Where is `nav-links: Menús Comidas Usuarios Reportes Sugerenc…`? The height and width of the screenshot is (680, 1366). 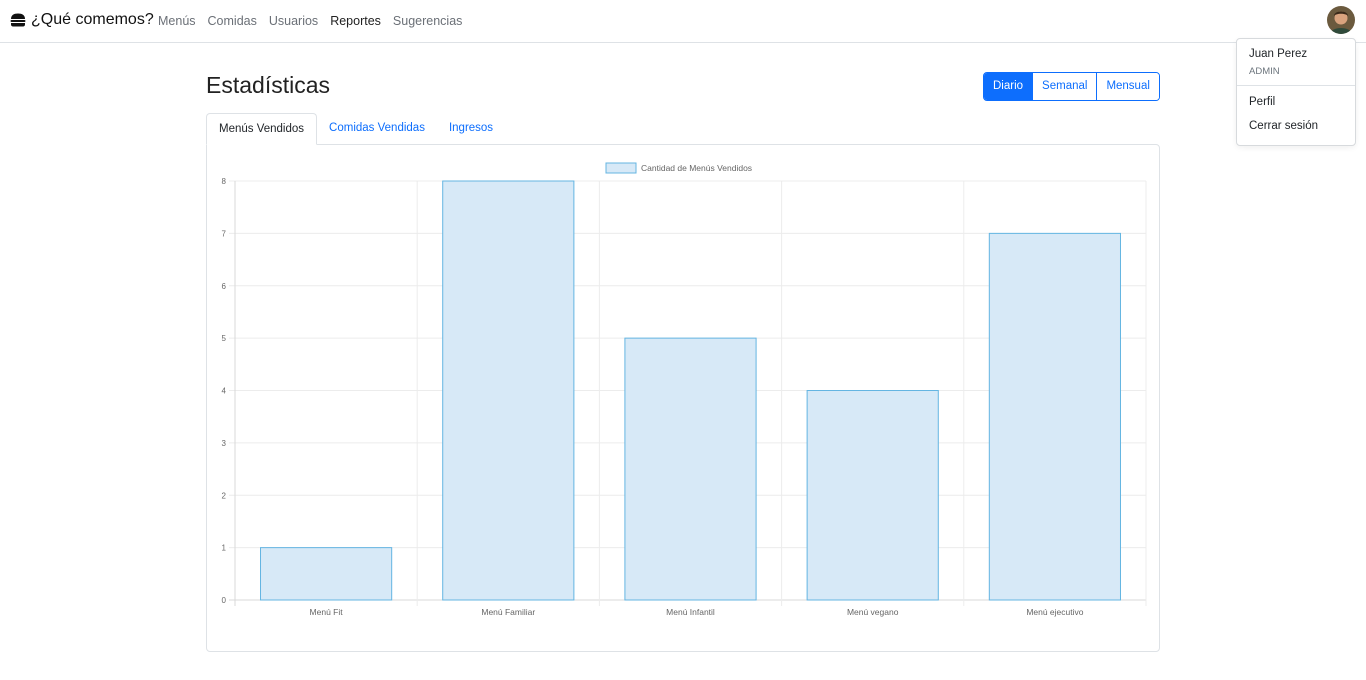
nav-links: Menús Comidas Usuarios Reportes Sugerenc… is located at coordinates (310, 21).